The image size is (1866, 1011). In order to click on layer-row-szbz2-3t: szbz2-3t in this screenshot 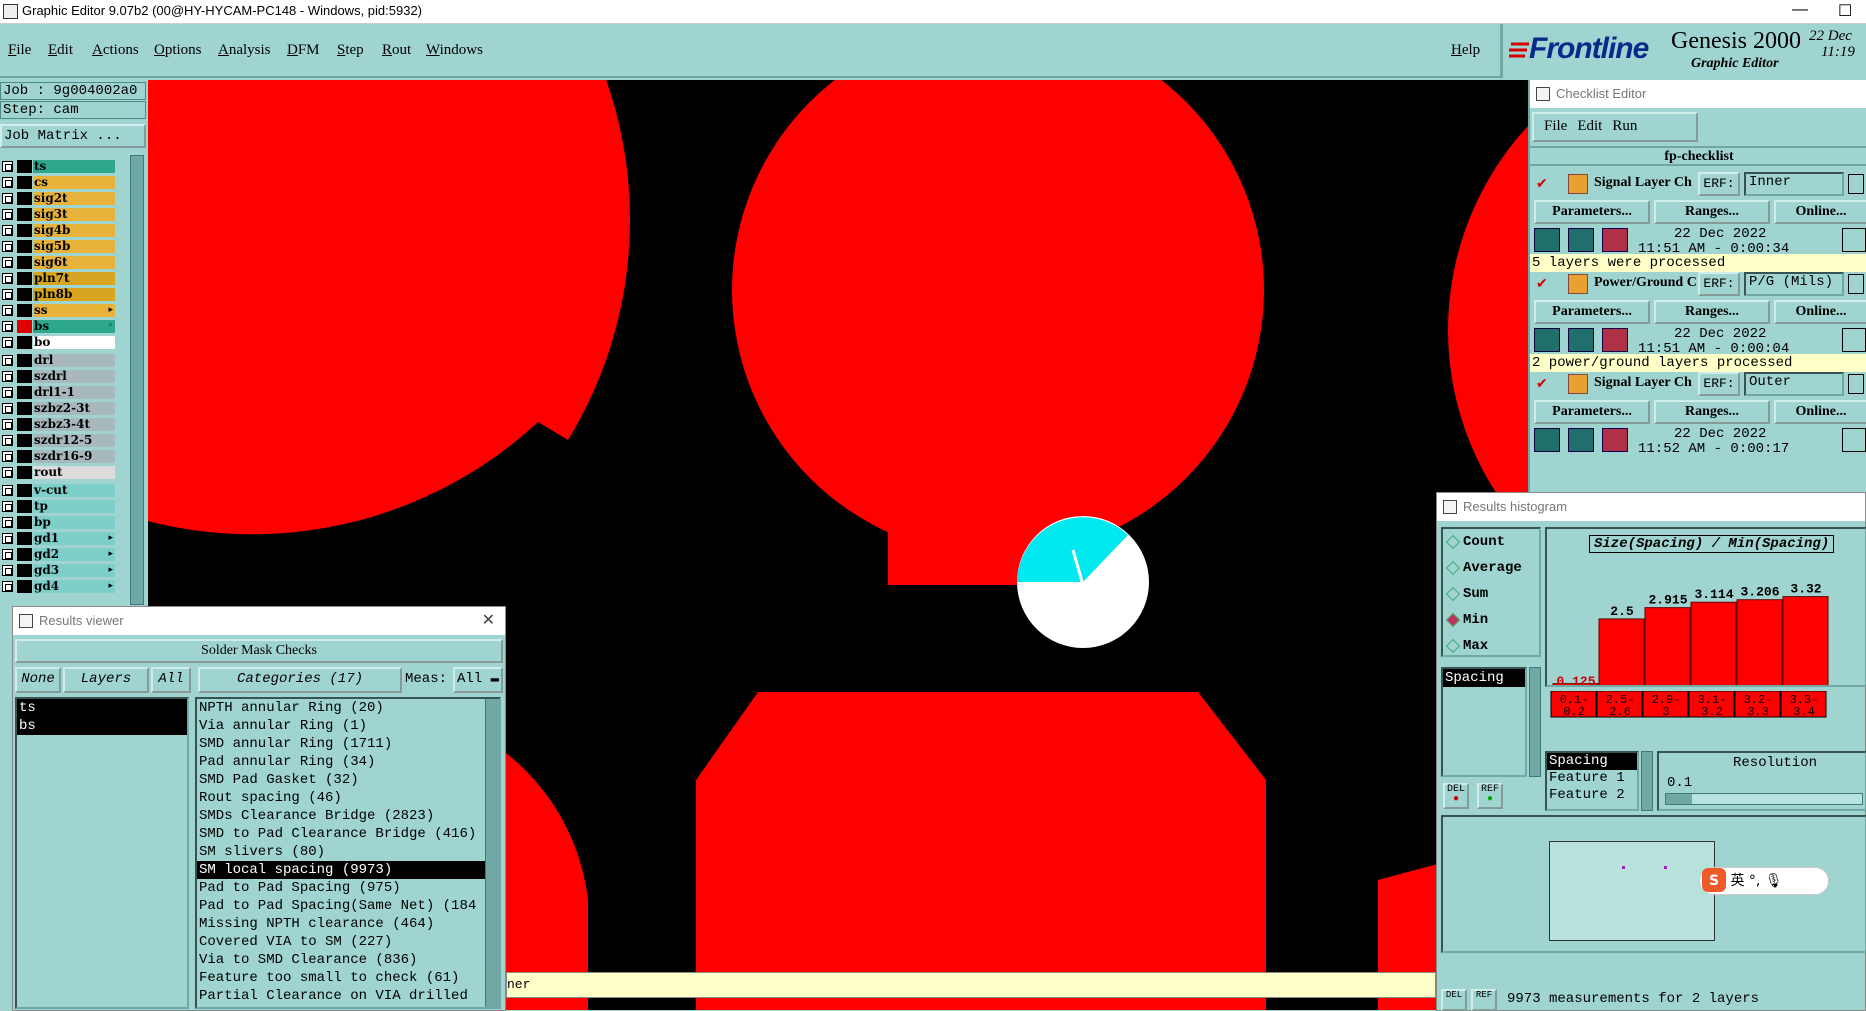, I will do `click(59, 408)`.